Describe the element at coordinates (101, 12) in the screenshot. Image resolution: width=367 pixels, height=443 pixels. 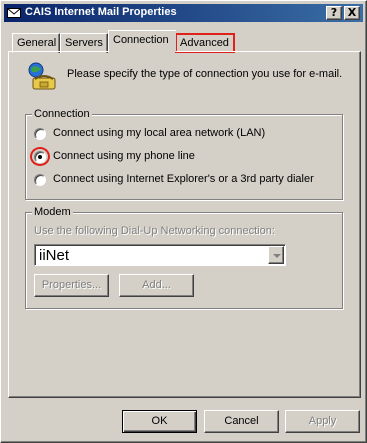
I see `window-title: CAIS Internet Mail Properties` at that location.